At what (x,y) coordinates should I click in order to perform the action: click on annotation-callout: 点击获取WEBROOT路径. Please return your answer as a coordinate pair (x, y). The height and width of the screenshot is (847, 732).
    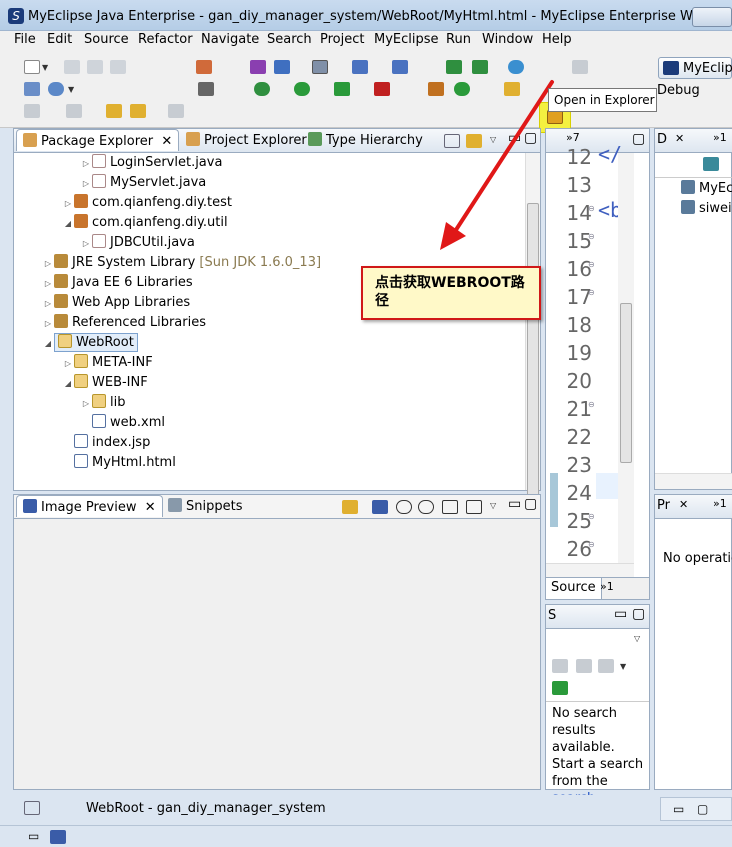
    Looking at the image, I should click on (451, 293).